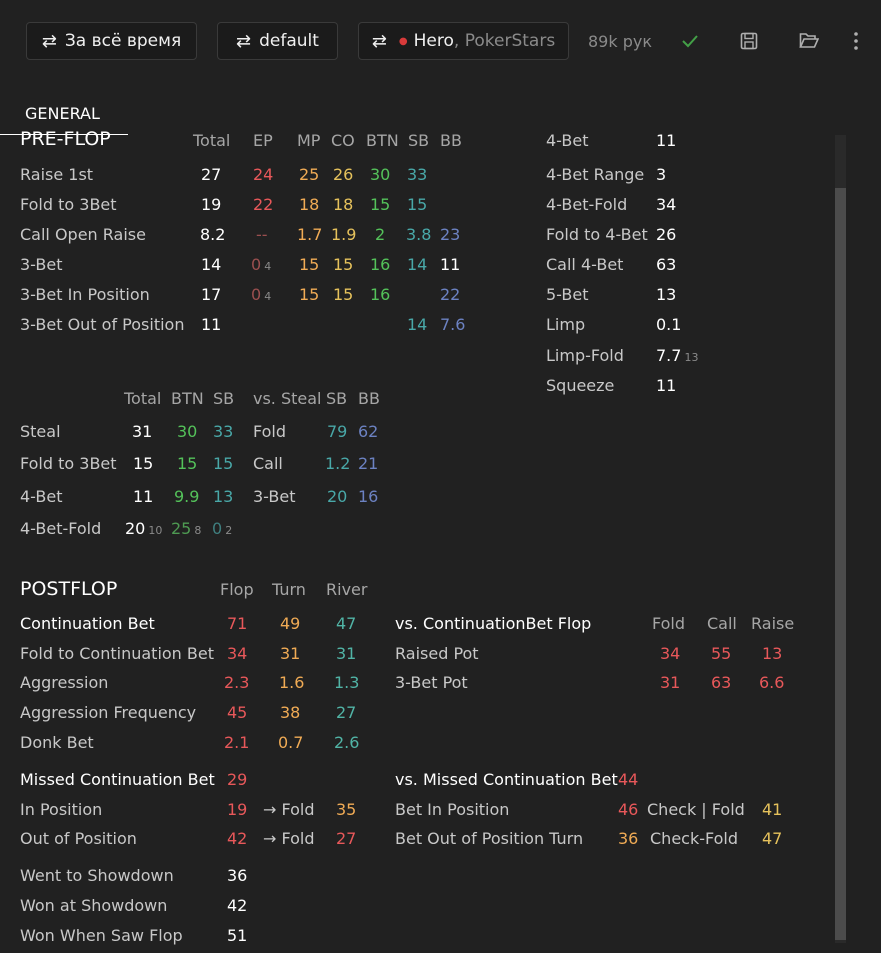 This screenshot has height=953, width=881. What do you see at coordinates (277, 41) in the screenshot?
I see `filter-button: ⇄ default` at bounding box center [277, 41].